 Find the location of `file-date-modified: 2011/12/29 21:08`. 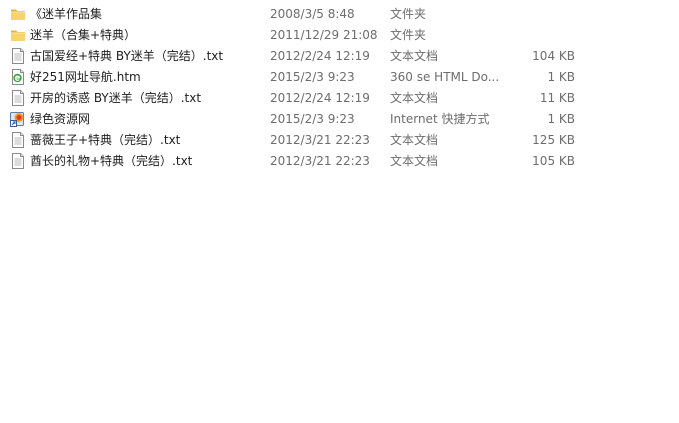

file-date-modified: 2011/12/29 21:08 is located at coordinates (324, 35).